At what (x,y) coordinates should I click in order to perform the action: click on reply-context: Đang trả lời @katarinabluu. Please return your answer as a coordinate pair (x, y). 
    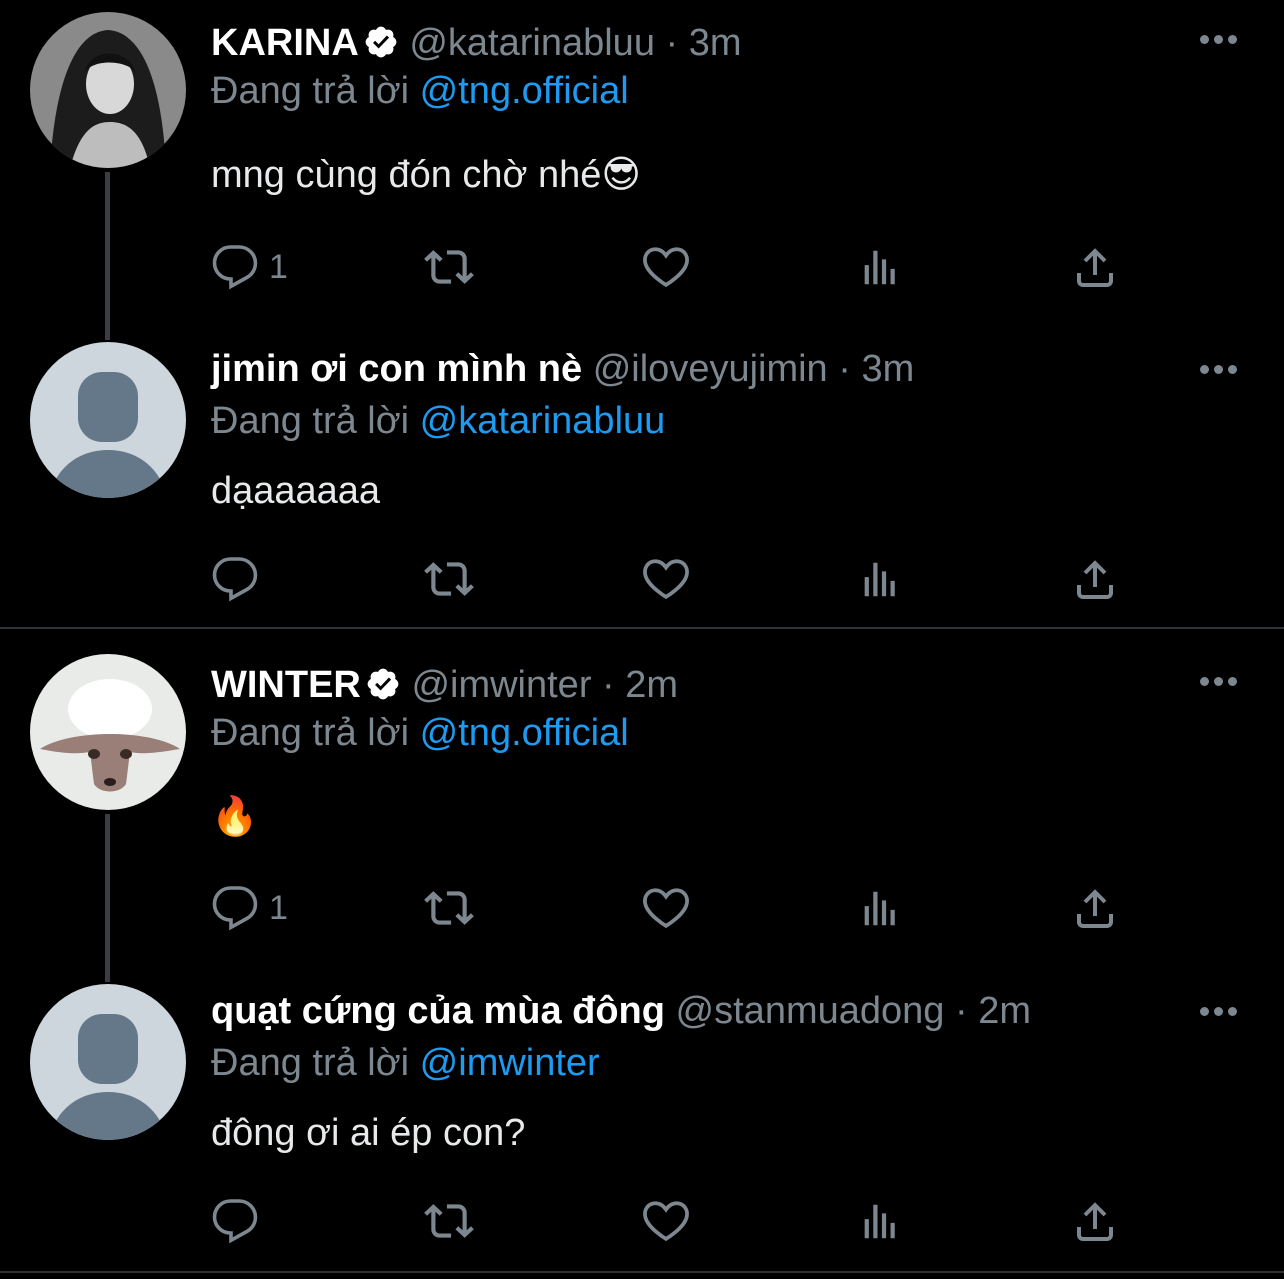
    Looking at the image, I should click on (438, 421).